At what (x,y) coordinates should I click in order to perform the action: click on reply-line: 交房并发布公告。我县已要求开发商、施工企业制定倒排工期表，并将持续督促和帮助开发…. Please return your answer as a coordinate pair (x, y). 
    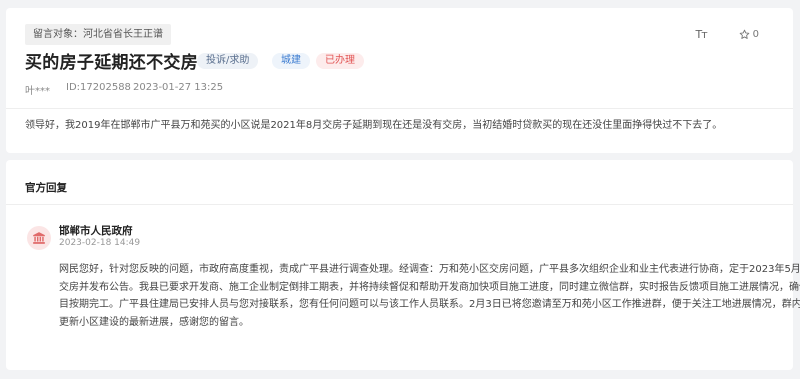
    Looking at the image, I should click on (429, 287).